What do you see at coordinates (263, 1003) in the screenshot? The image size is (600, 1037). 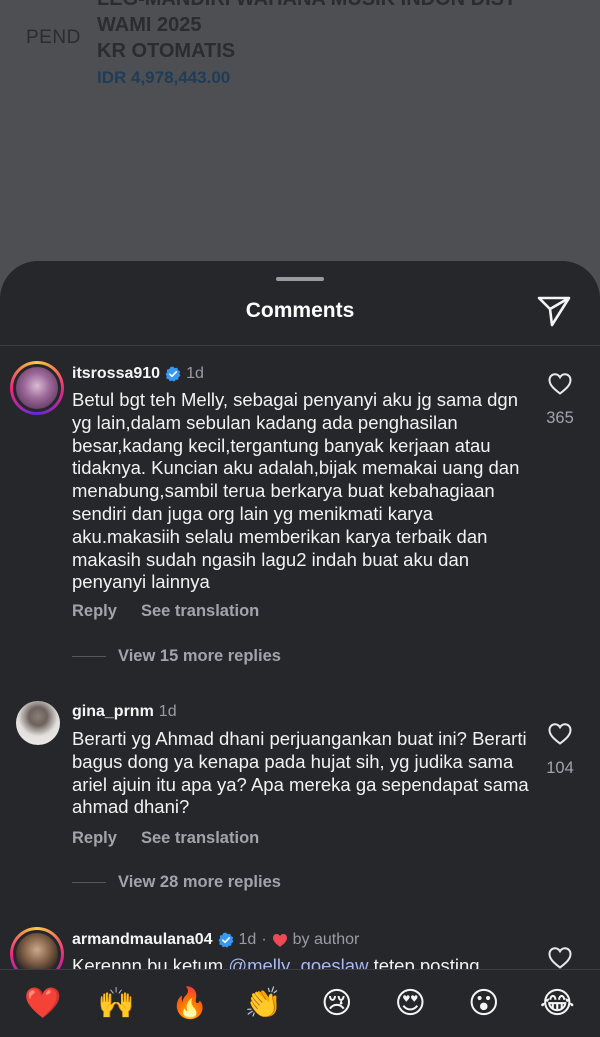 I see `emoji-clap-button: 👏` at bounding box center [263, 1003].